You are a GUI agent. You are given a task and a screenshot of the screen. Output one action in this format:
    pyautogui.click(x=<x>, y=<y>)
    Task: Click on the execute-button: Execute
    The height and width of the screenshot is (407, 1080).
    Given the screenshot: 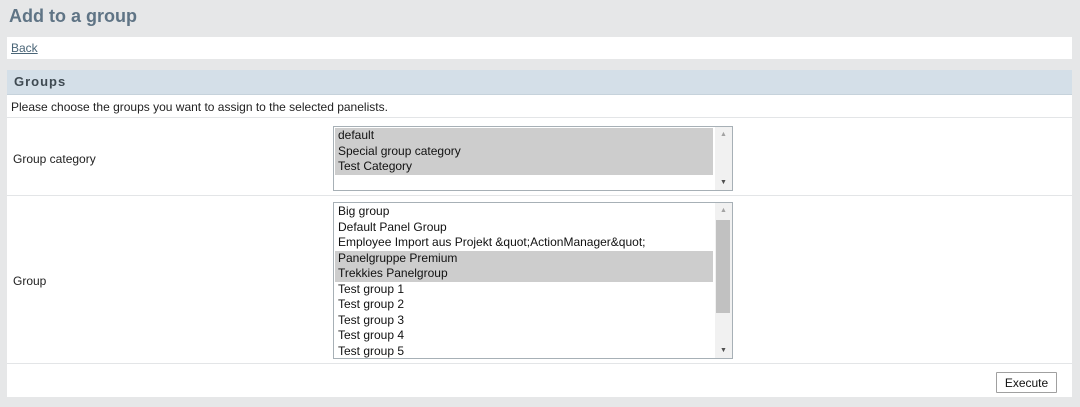 What is the action you would take?
    pyautogui.click(x=1026, y=382)
    